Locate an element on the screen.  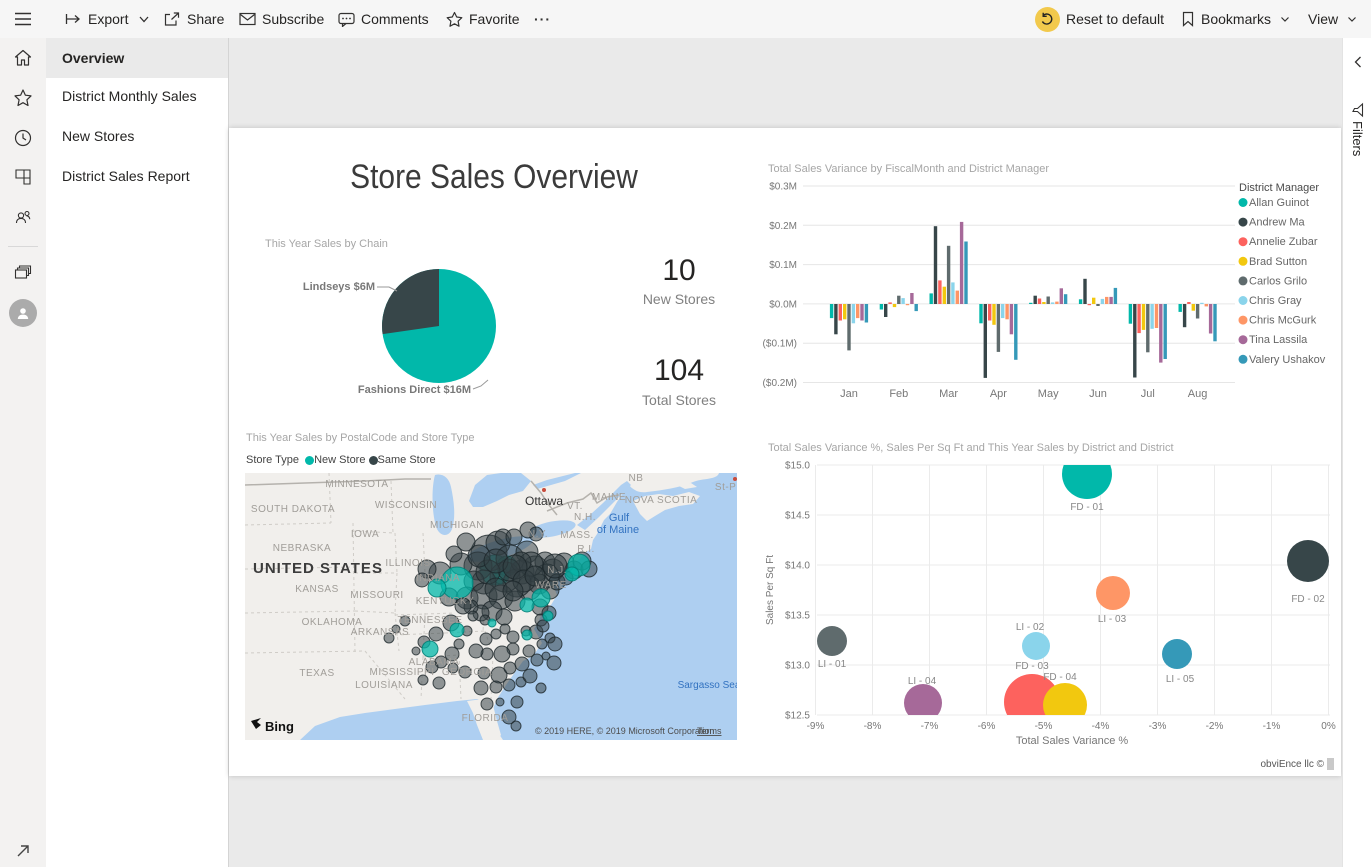
svg-text: MISSISSIPPI is located at coordinates (402, 672).